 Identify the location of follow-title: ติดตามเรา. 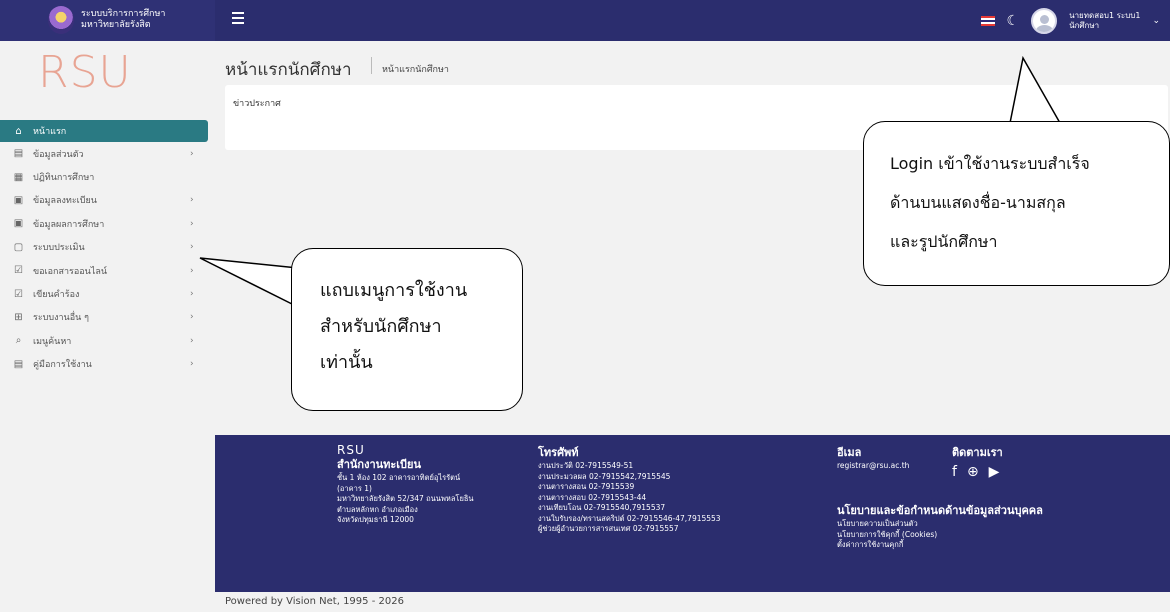
(977, 452).